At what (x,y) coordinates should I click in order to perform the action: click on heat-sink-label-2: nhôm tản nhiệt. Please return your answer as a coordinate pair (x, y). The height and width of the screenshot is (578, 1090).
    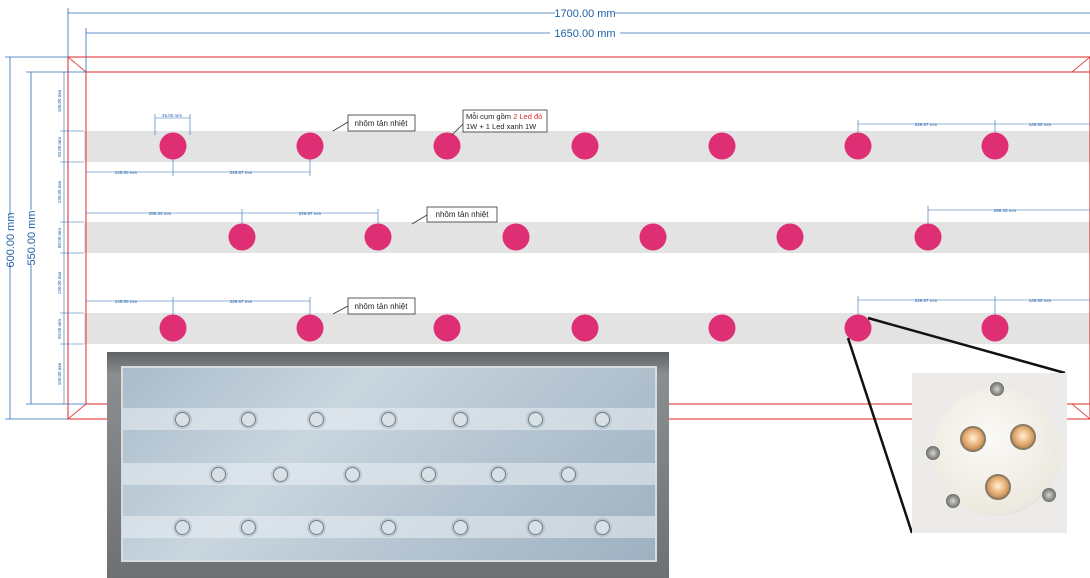
    Looking at the image, I should click on (463, 214).